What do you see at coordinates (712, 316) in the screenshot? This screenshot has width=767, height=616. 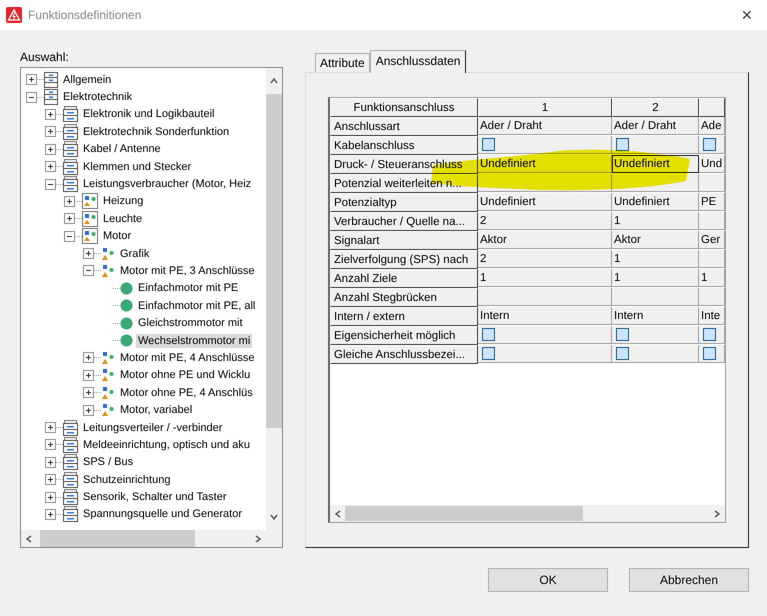 I see `table-cell: Inte` at bounding box center [712, 316].